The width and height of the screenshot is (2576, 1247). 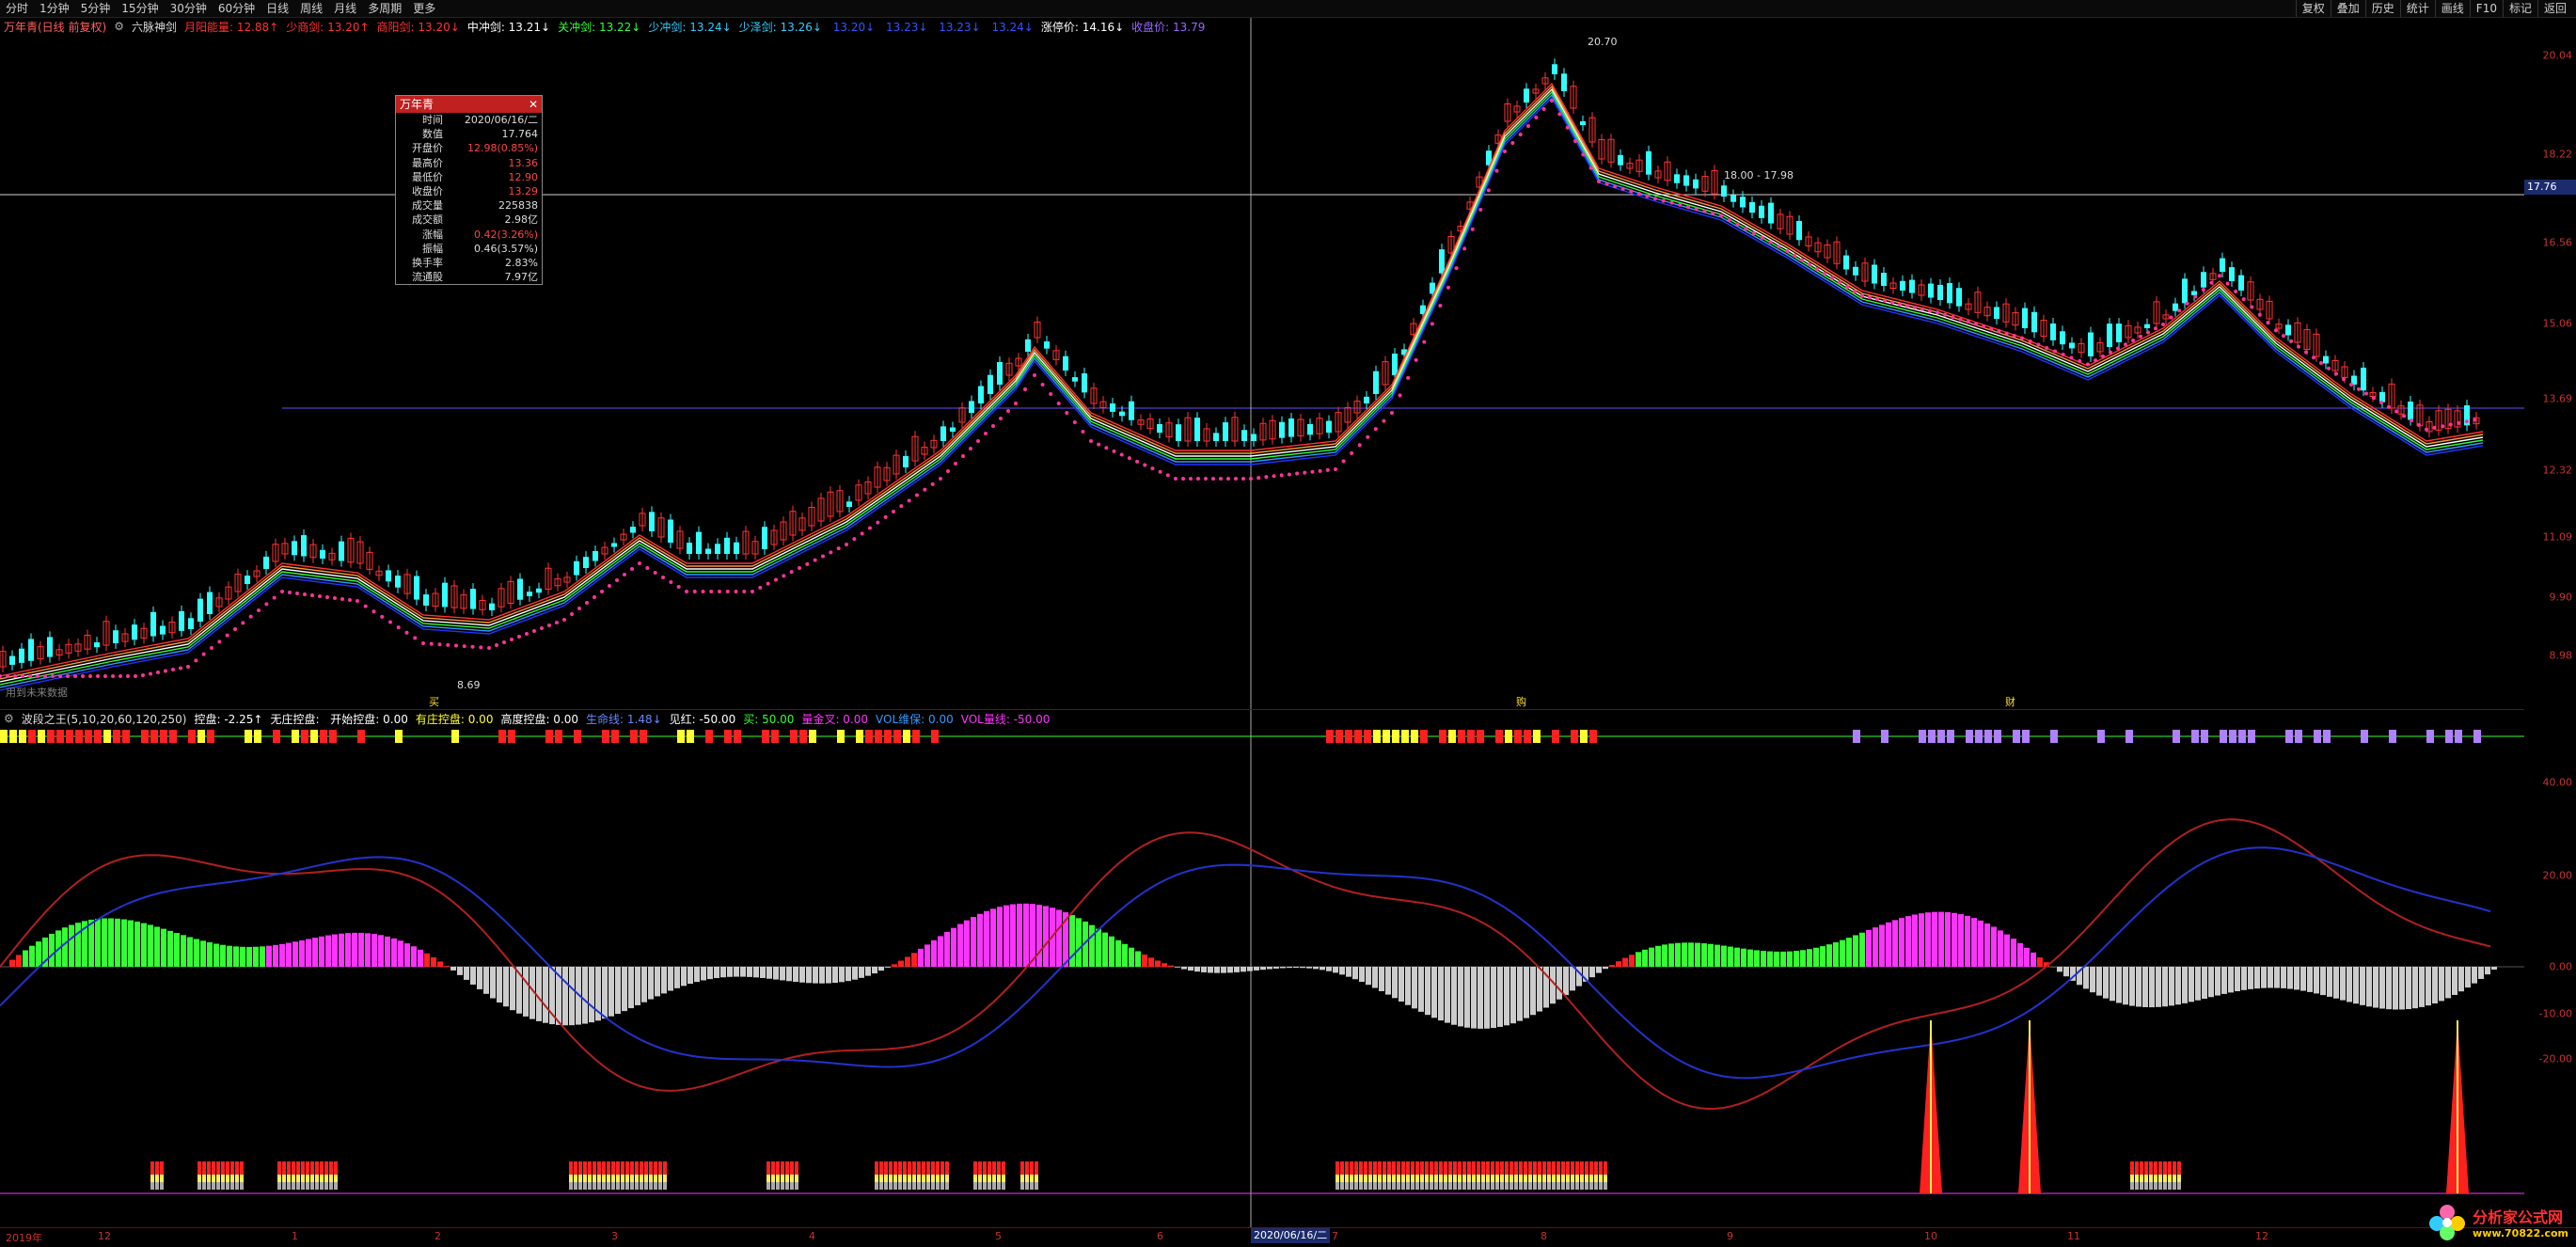 I want to click on close-icon: ✕, so click(x=533, y=104).